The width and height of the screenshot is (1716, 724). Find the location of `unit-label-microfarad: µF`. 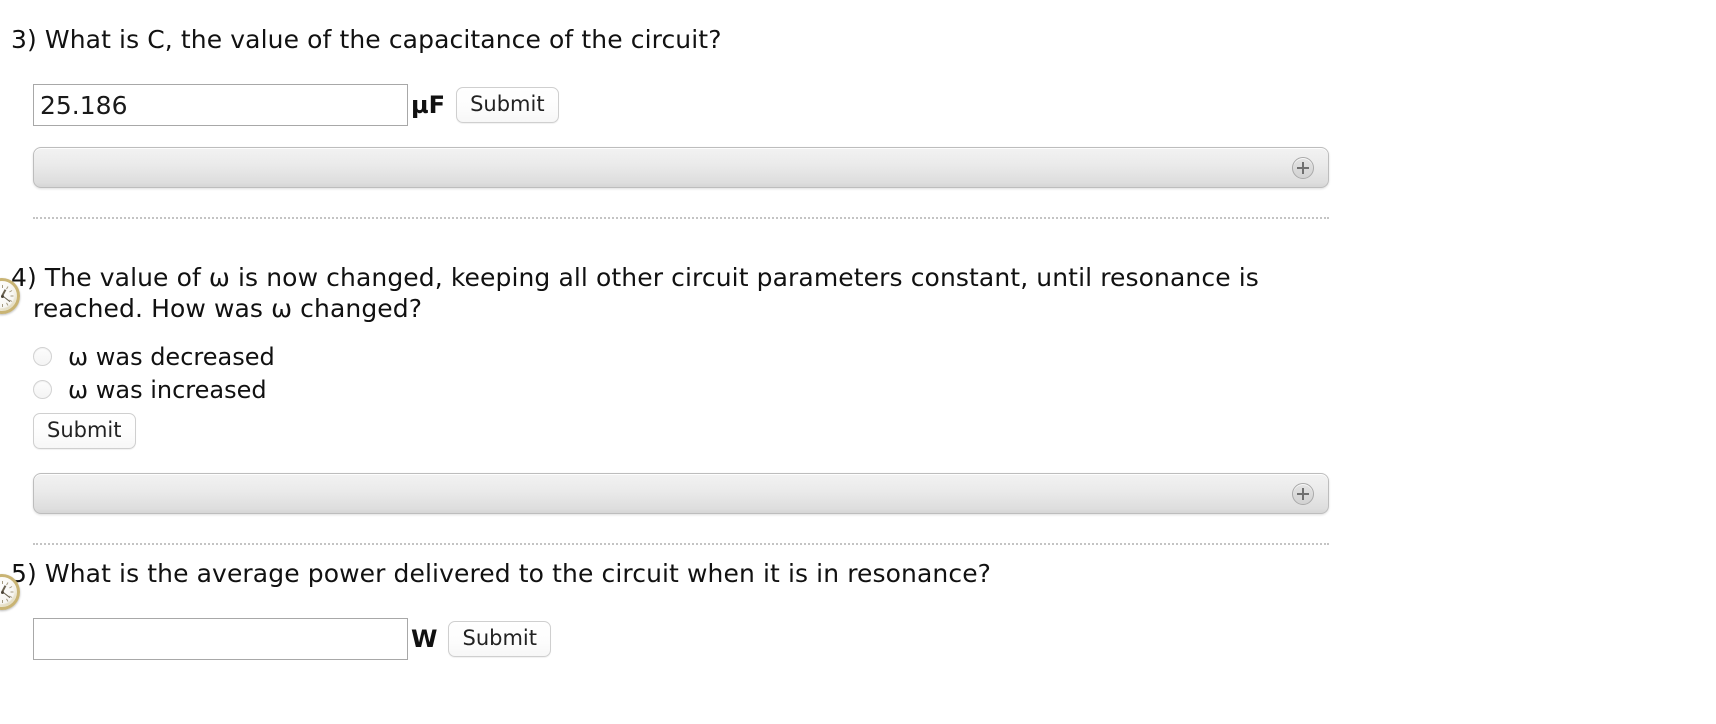

unit-label-microfarad: µF is located at coordinates (428, 105).